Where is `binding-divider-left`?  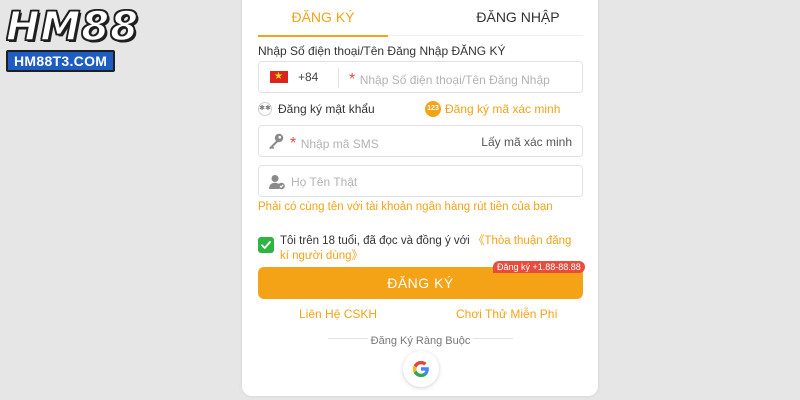 binding-divider-left is located at coordinates (348, 338).